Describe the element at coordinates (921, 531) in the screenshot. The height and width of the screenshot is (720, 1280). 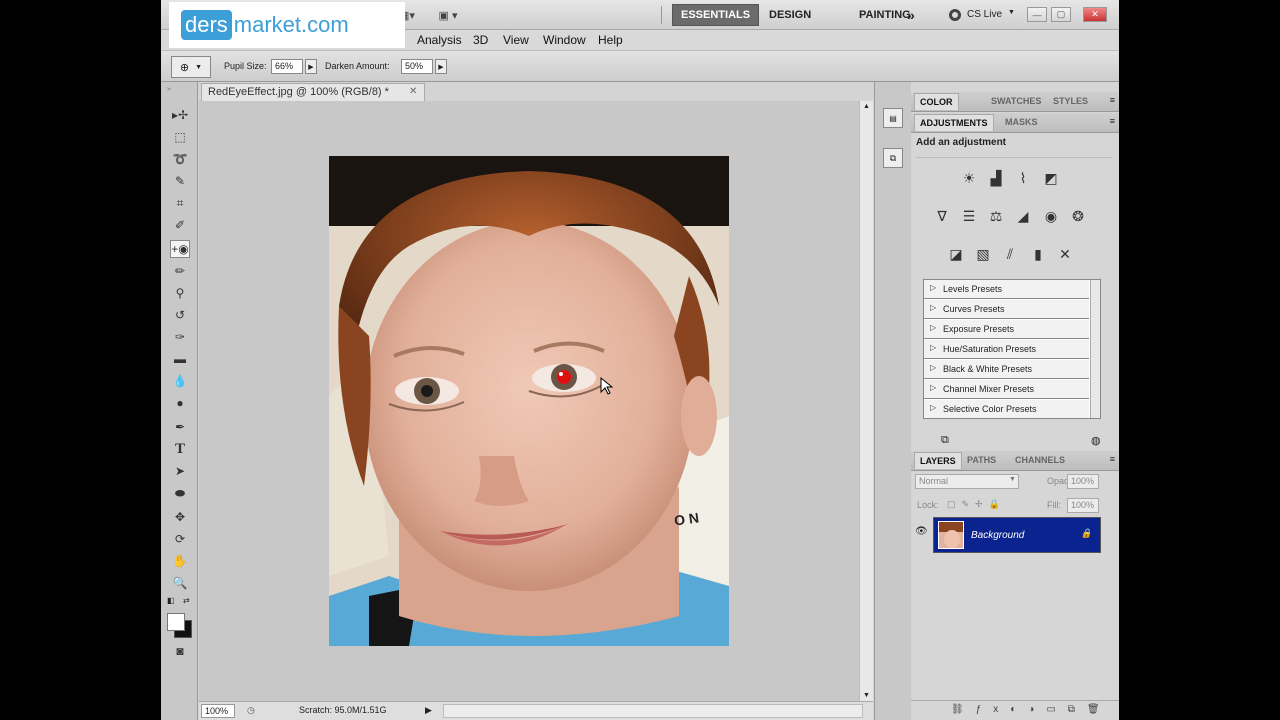
I see `eye-visibility-icon: 👁` at that location.